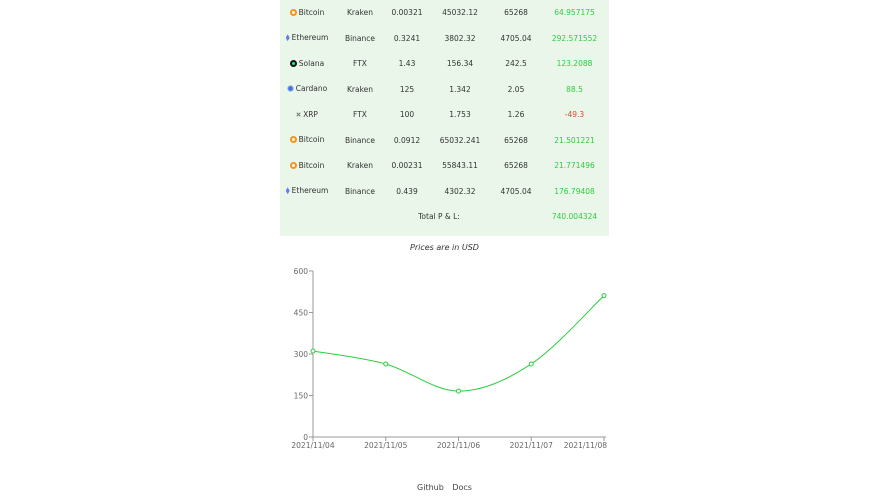 The width and height of the screenshot is (889, 500). I want to click on x-tick-label: 2021/11/08, so click(585, 445).